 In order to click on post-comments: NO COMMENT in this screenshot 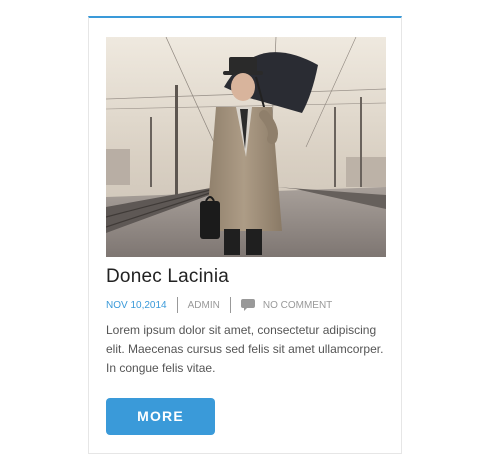, I will do `click(297, 305)`.